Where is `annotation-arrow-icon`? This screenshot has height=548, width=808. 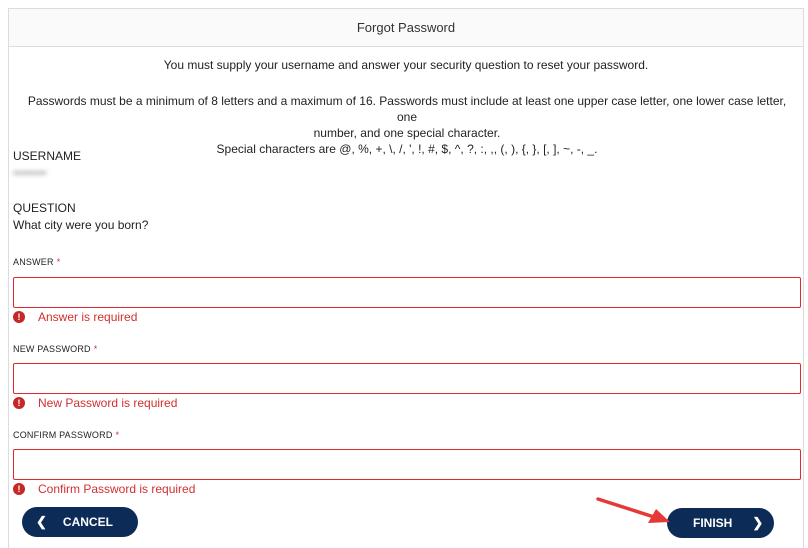 annotation-arrow-icon is located at coordinates (633, 510).